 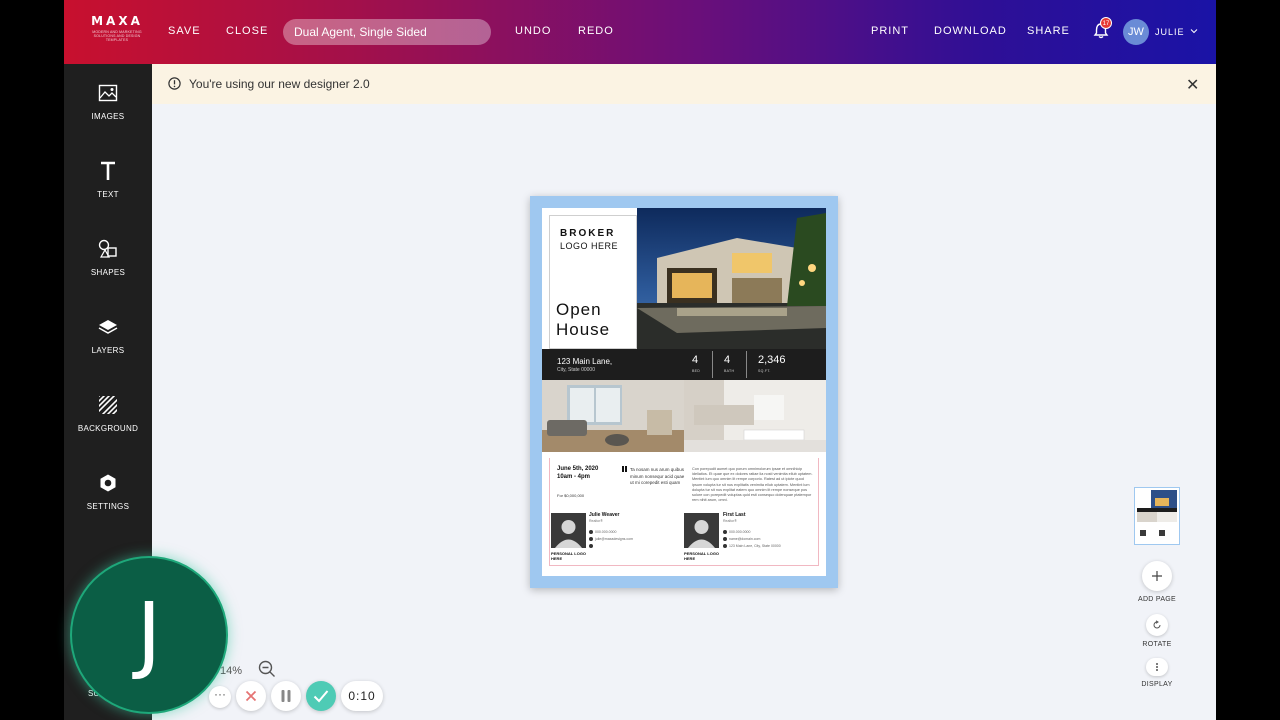 What do you see at coordinates (624, 469) in the screenshot?
I see `quote-icon` at bounding box center [624, 469].